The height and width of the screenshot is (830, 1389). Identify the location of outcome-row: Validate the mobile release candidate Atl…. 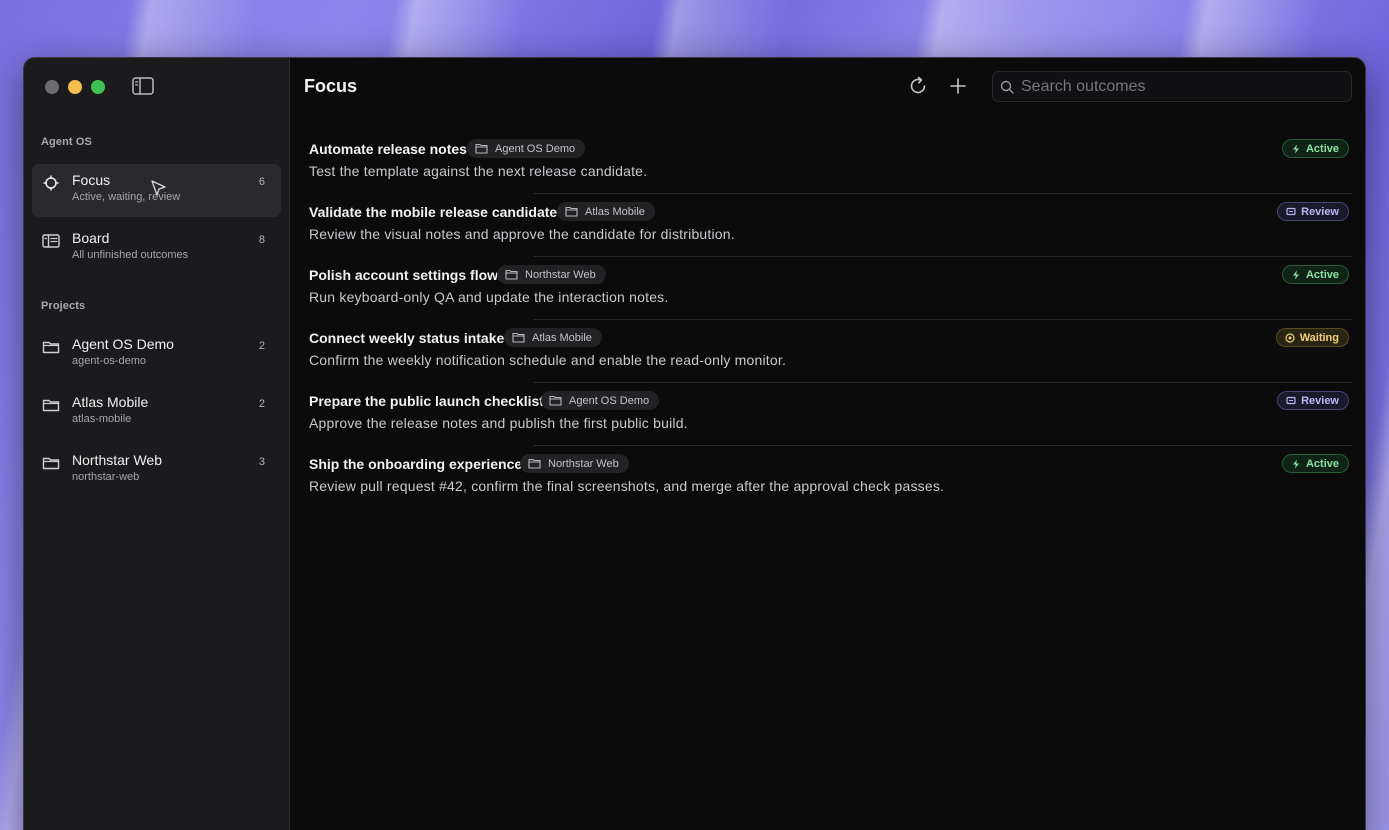
(828, 225).